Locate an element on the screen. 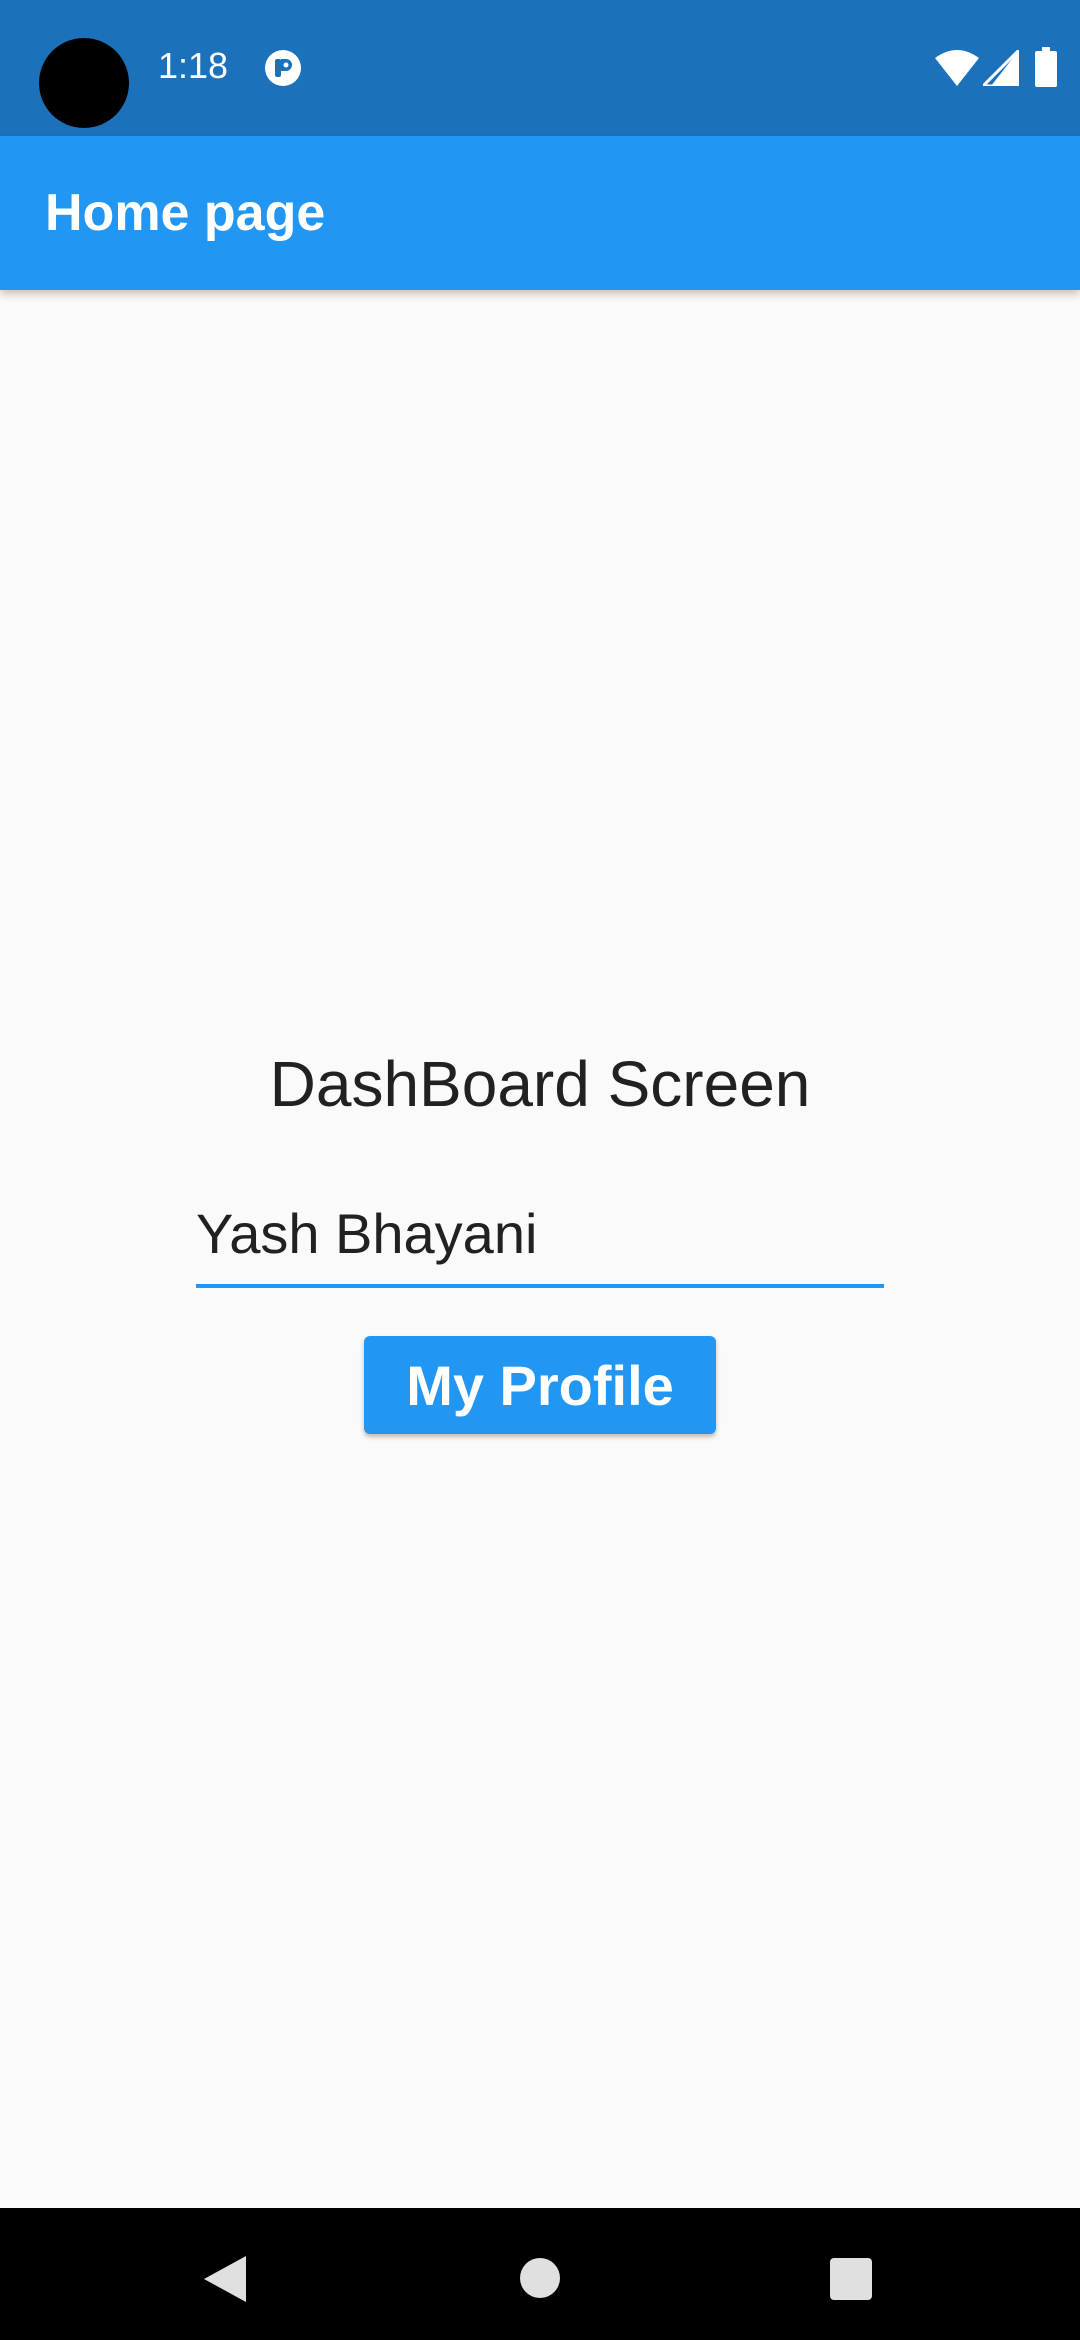 Image resolution: width=1080 pixels, height=2340 pixels. signal-icon is located at coordinates (1001, 68).